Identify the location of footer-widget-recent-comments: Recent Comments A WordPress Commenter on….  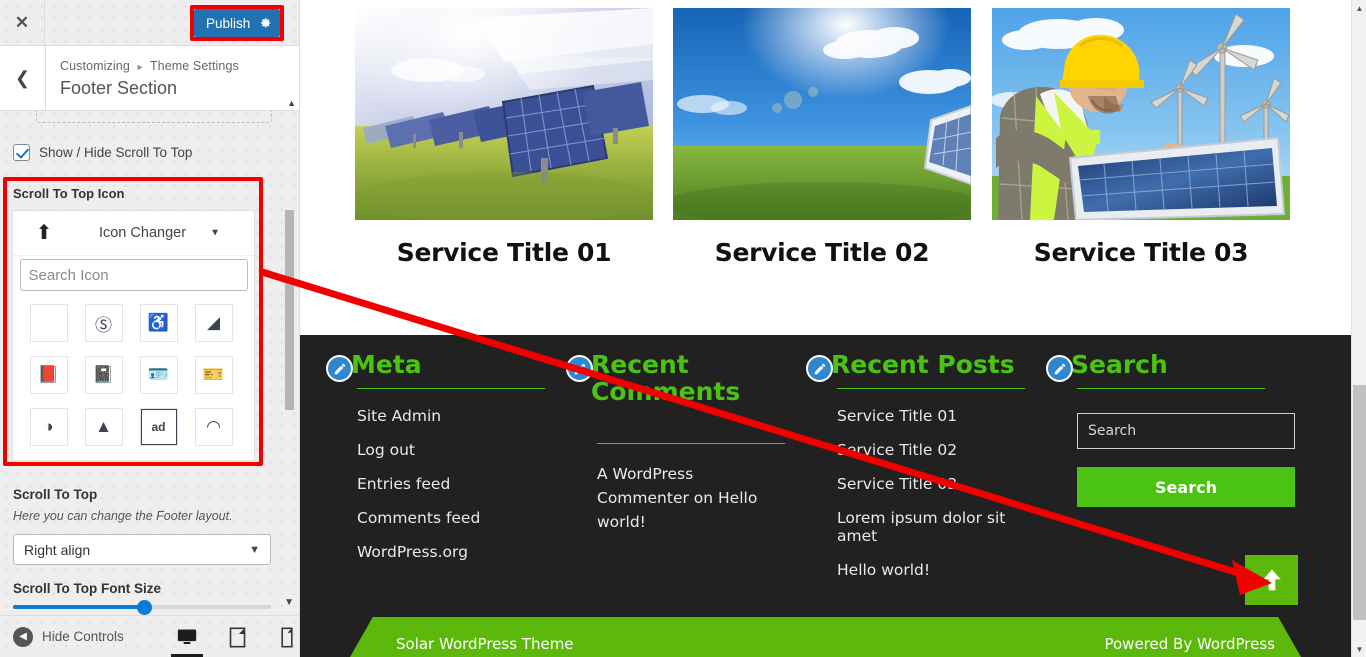
(688, 442).